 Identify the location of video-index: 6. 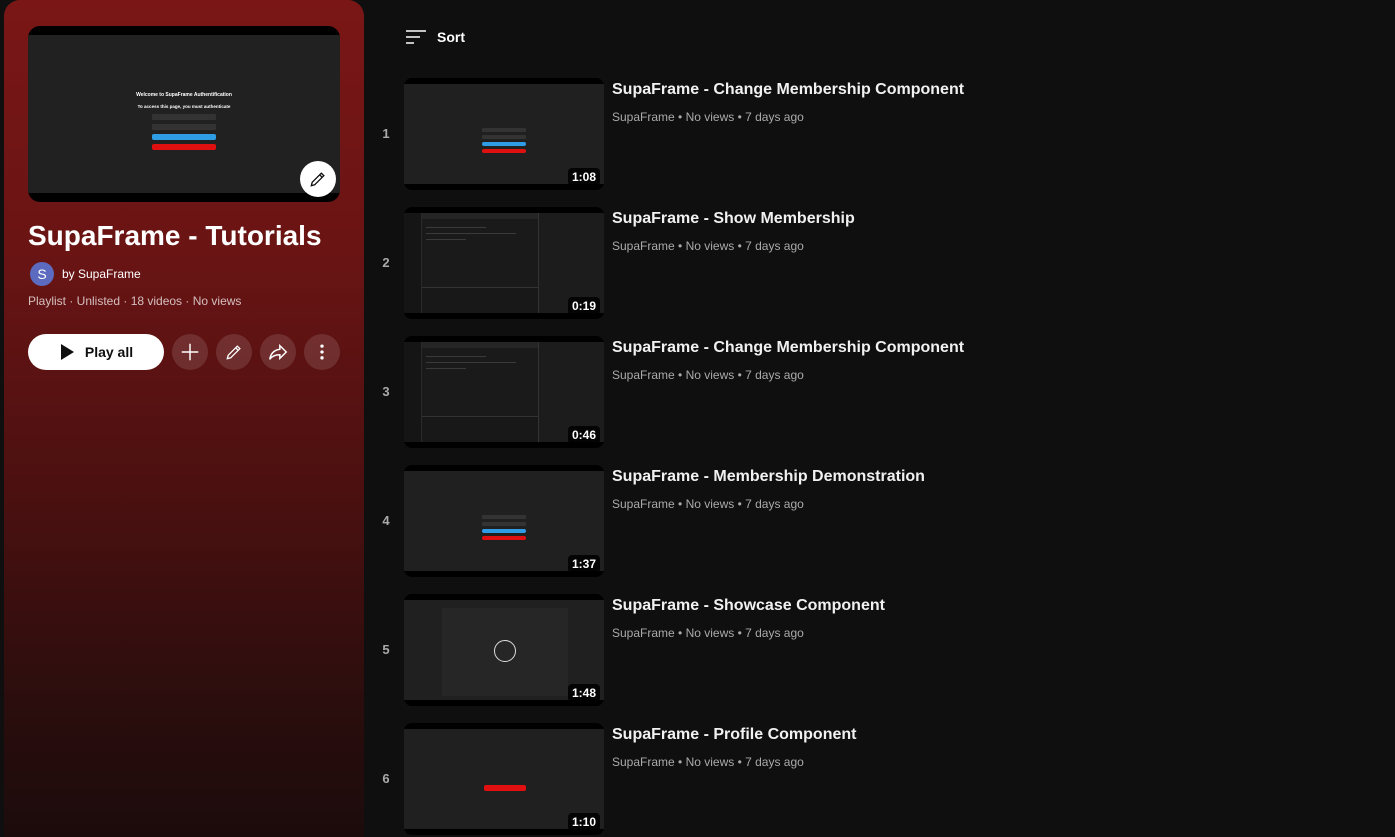
(386, 778).